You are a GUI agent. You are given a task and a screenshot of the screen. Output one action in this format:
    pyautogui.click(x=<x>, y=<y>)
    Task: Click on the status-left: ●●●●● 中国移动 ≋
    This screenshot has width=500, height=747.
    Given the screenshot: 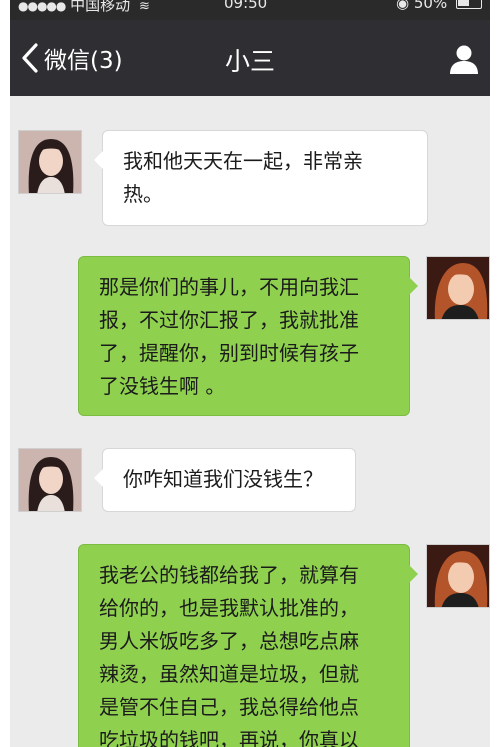 What is the action you would take?
    pyautogui.click(x=84, y=7)
    